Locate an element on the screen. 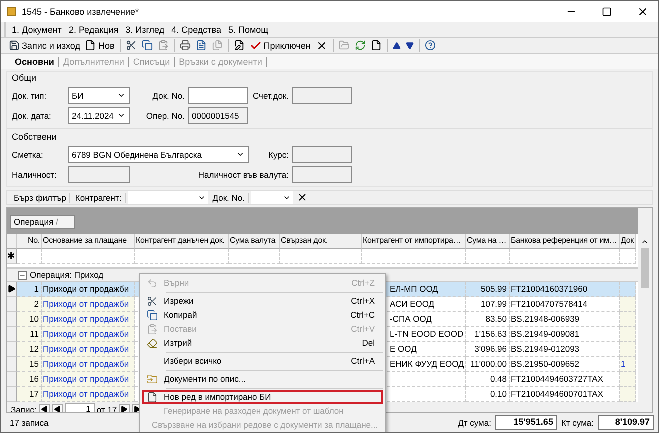  record-field: 1 is located at coordinates (79, 407).